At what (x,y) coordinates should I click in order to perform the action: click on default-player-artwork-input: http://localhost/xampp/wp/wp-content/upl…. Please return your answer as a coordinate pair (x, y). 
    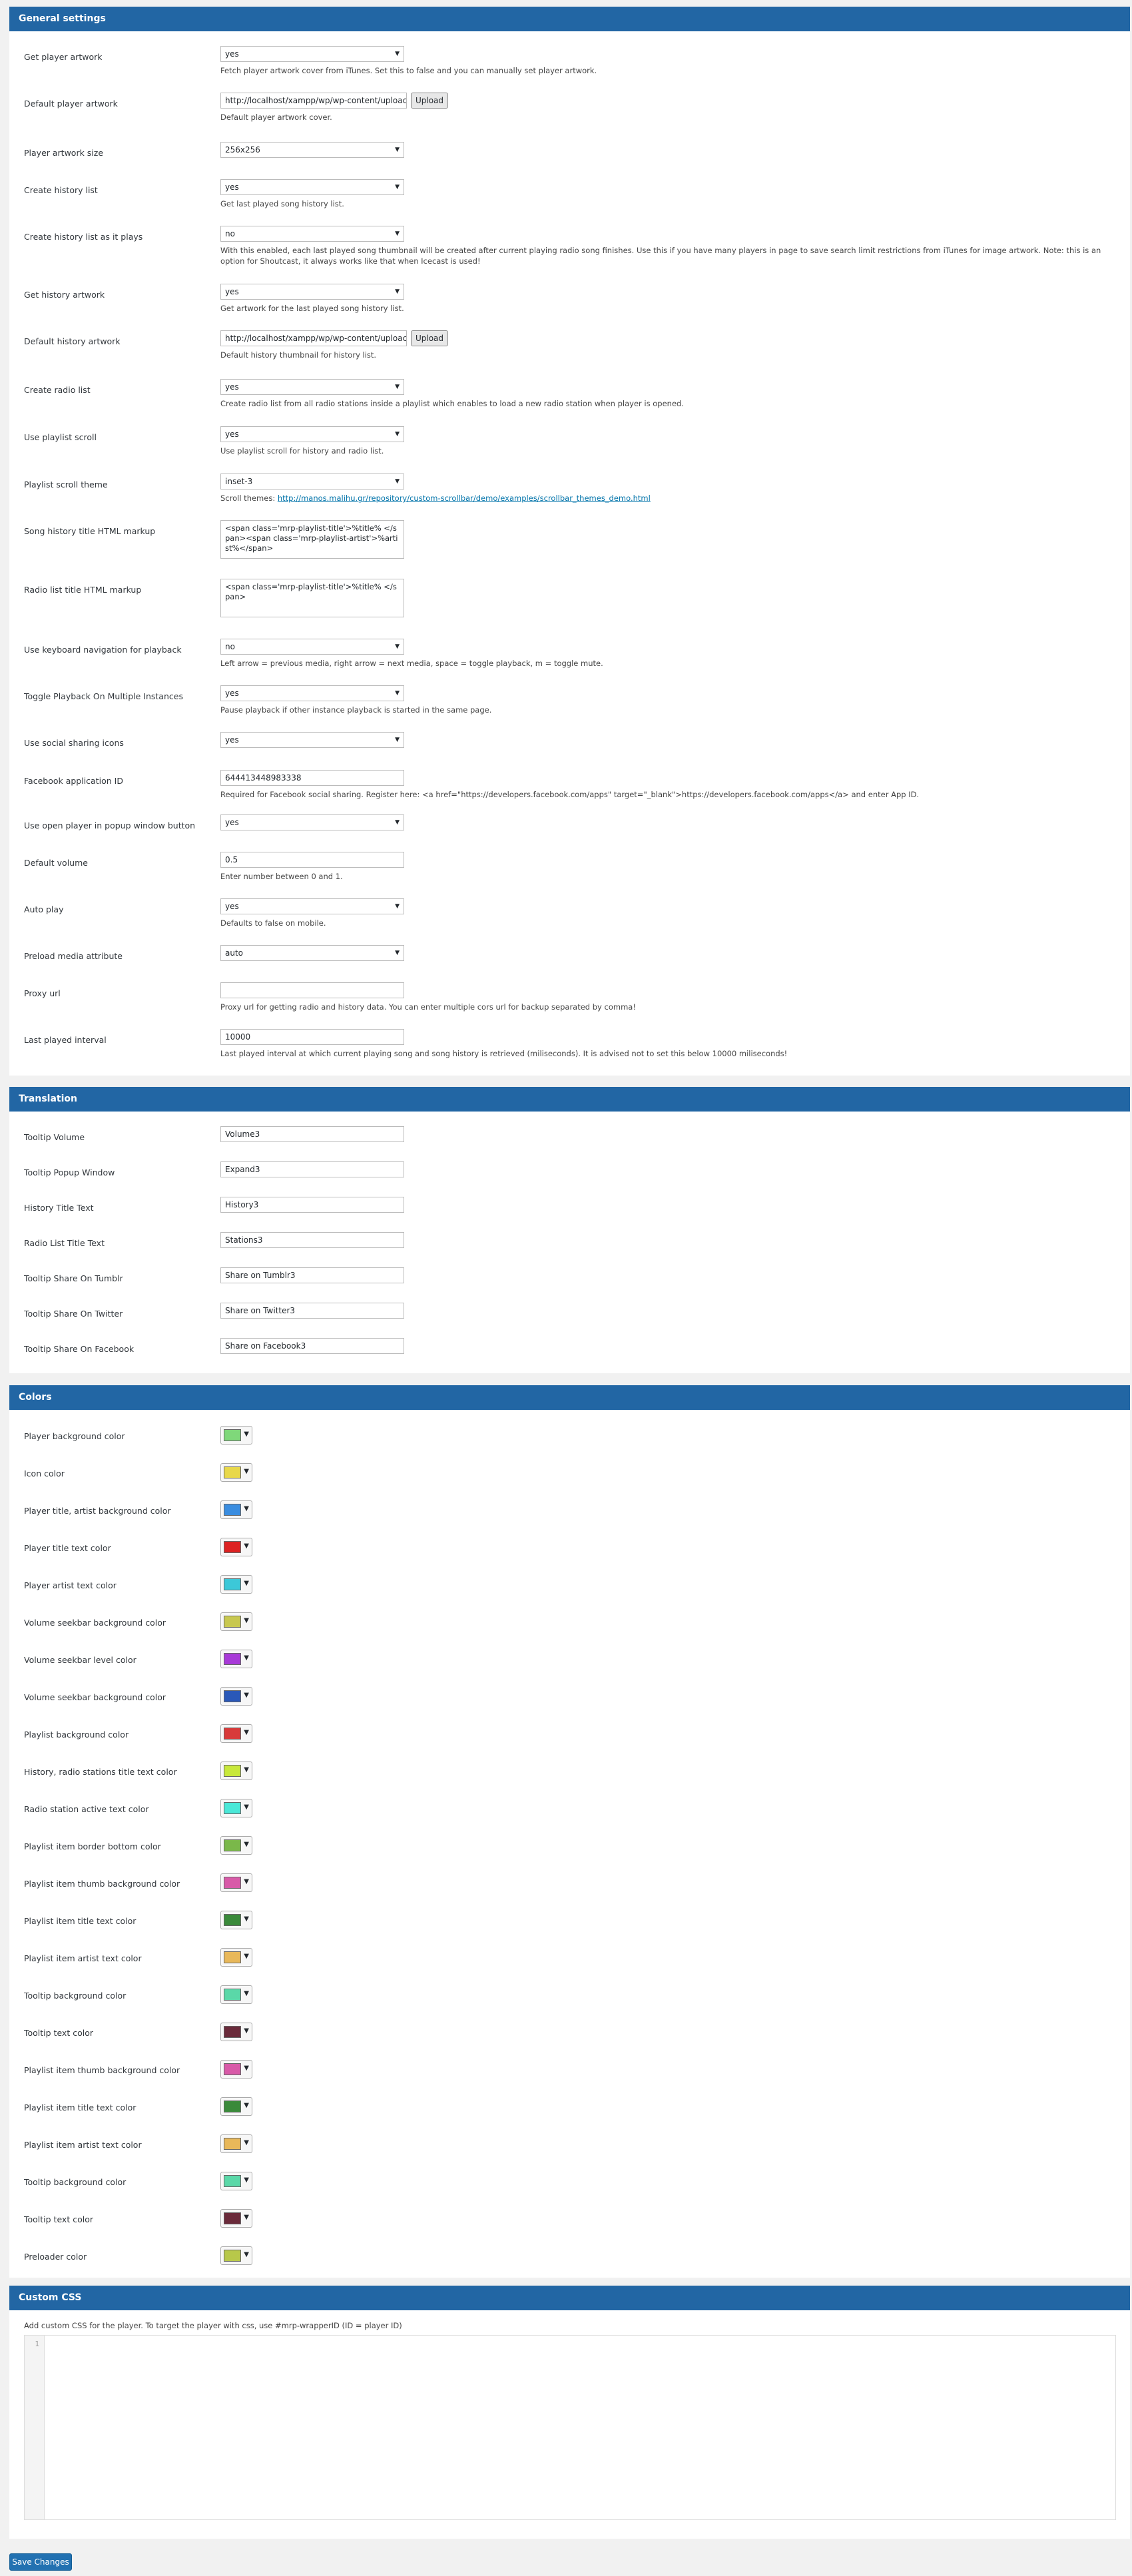
    Looking at the image, I should click on (313, 101).